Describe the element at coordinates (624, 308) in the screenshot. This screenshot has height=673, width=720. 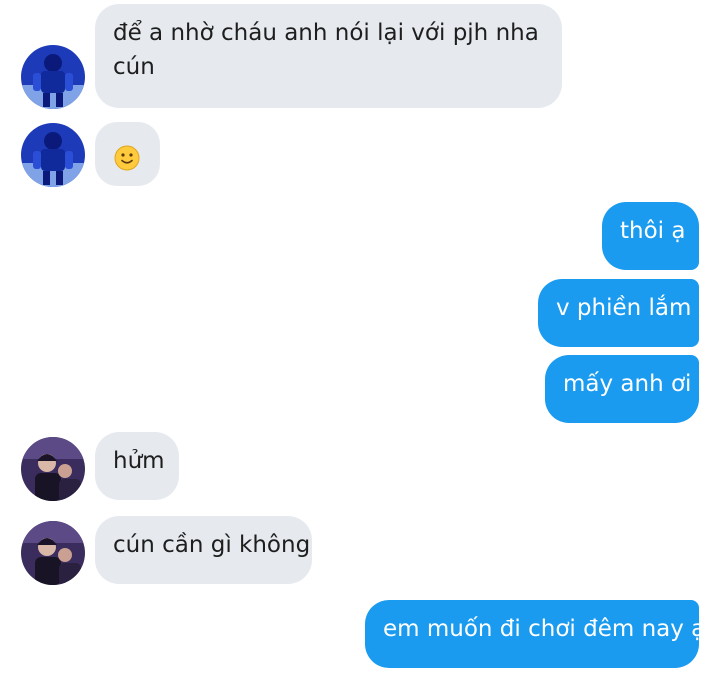
I see `message-text: v phiền lắm` at that location.